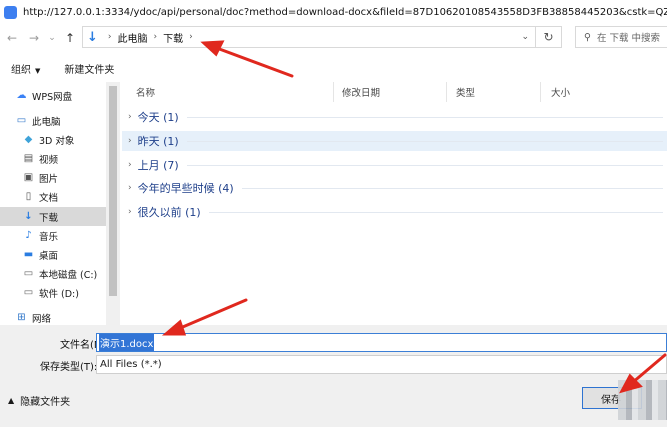  What do you see at coordinates (12, 38) in the screenshot?
I see `back-button: ←` at bounding box center [12, 38].